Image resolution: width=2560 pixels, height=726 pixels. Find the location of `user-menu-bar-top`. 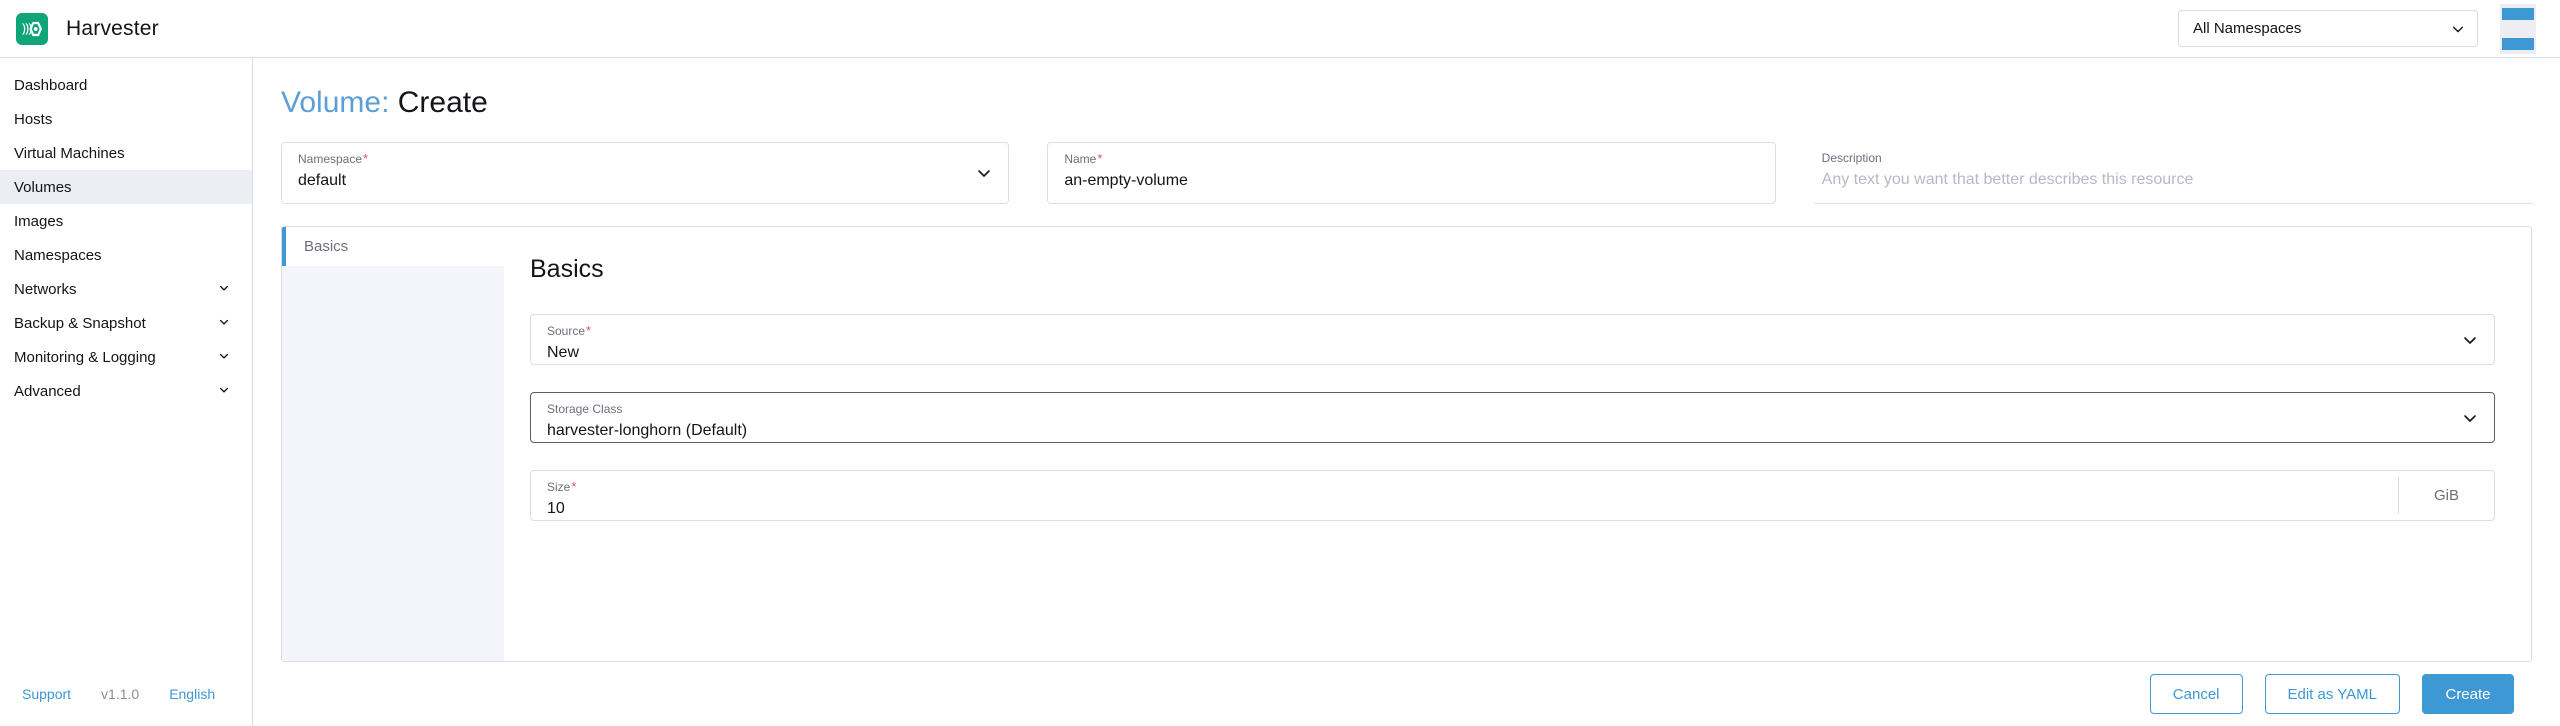

user-menu-bar-top is located at coordinates (2518, 13).